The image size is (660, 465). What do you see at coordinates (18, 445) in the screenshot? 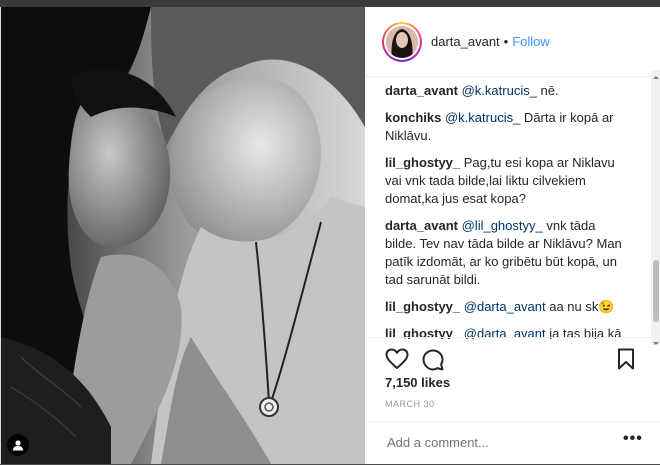
I see `tagged-users-icon` at bounding box center [18, 445].